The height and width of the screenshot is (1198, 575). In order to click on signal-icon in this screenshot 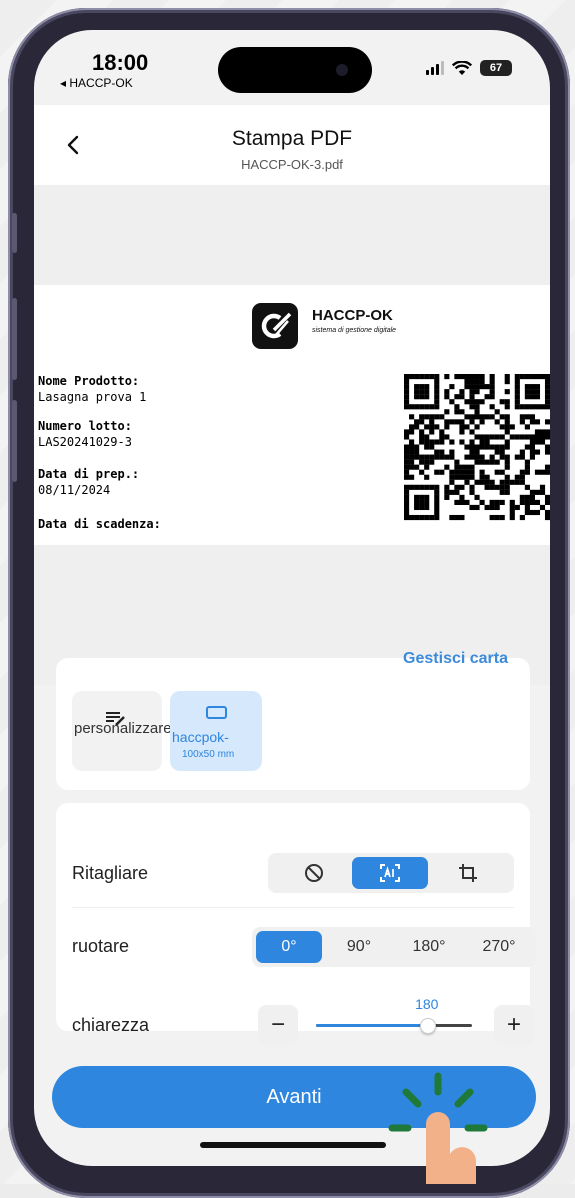, I will do `click(435, 68)`.